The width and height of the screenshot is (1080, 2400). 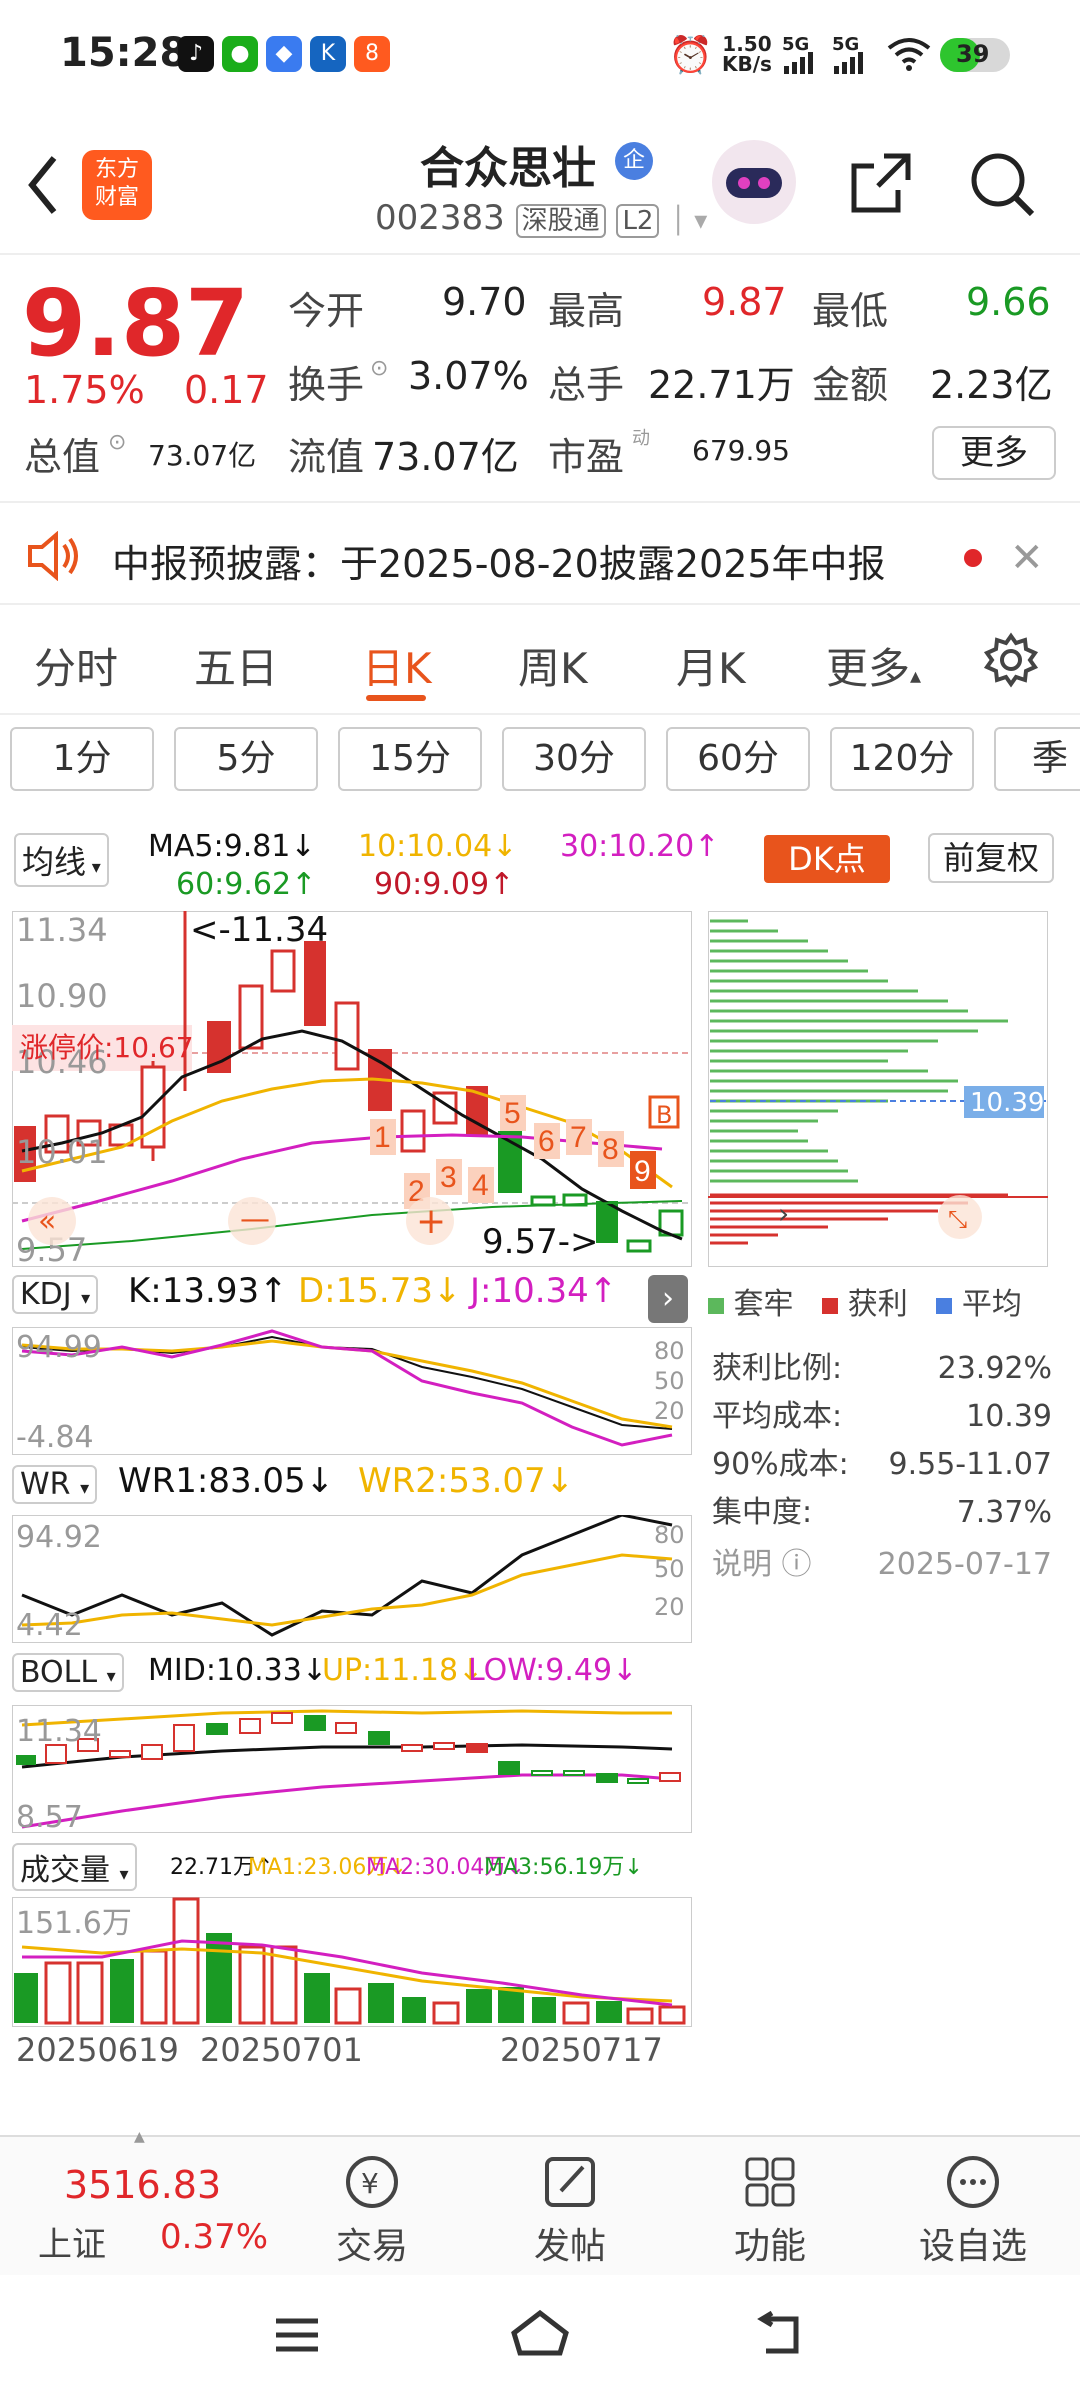 What do you see at coordinates (881, 185) in the screenshot?
I see `share-icon` at bounding box center [881, 185].